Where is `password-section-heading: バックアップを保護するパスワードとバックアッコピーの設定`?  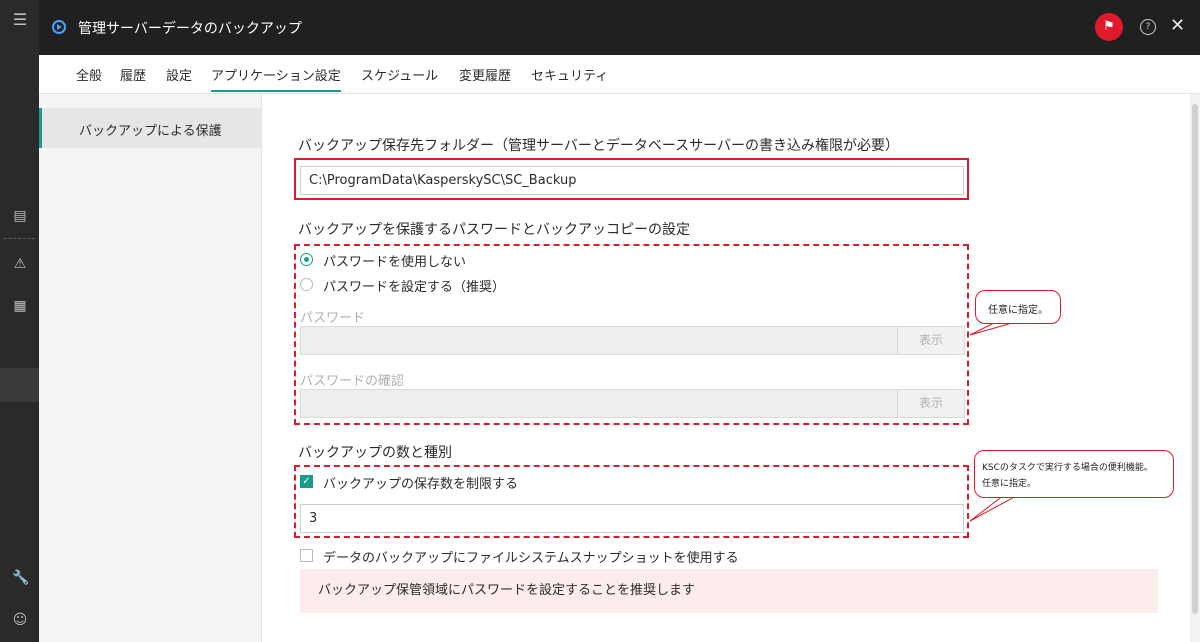 password-section-heading: バックアップを保護するパスワードとバックアッコピーの設定 is located at coordinates (494, 230).